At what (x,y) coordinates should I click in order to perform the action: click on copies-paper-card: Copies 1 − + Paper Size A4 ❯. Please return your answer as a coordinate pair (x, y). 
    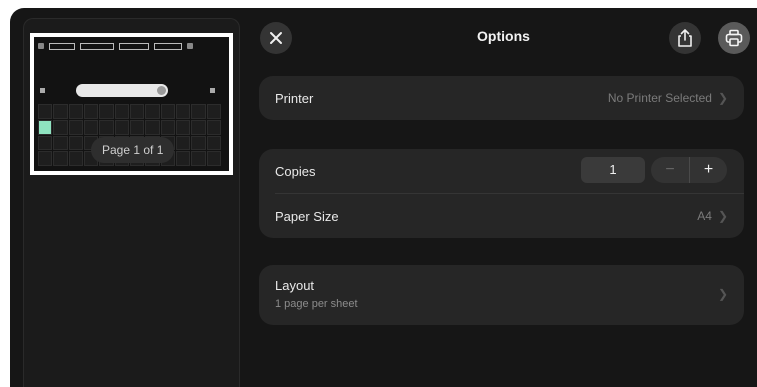
    Looking at the image, I should click on (501, 193).